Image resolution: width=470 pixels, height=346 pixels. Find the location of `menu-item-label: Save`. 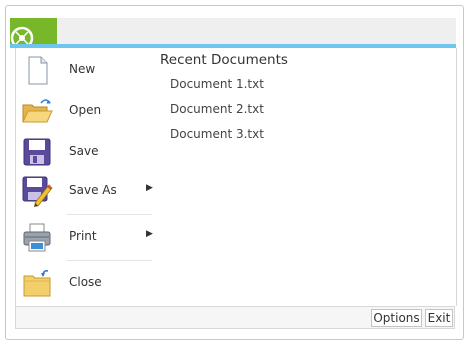

menu-item-label: Save is located at coordinates (84, 151).